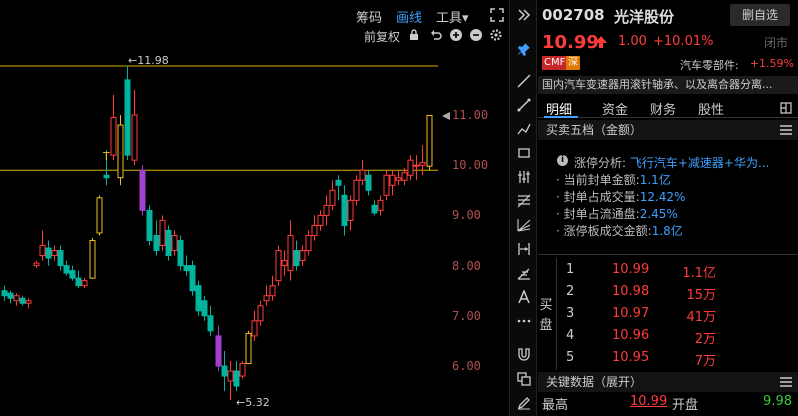  I want to click on analysis-row-label: · 当前封单金额:, so click(598, 180).